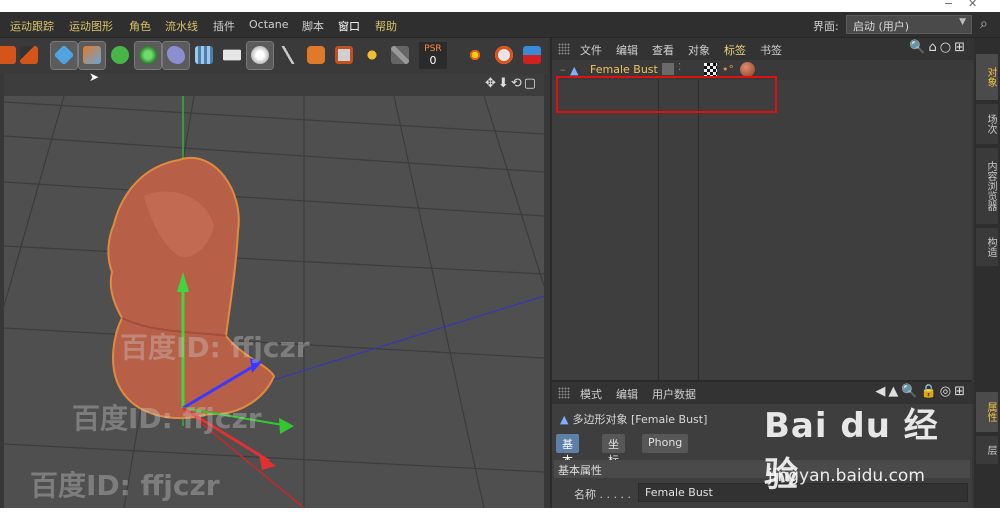  Describe the element at coordinates (181, 26) in the screenshot. I see `menu-pipeline: 流水线` at that location.